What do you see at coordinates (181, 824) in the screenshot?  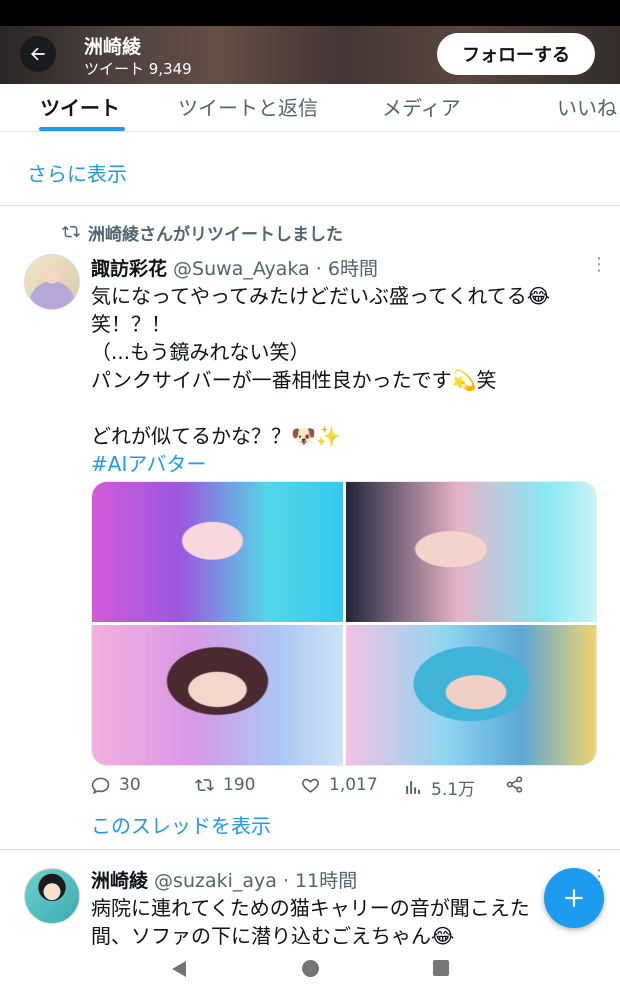 I see `show-thread-link: このスレッドを表示` at bounding box center [181, 824].